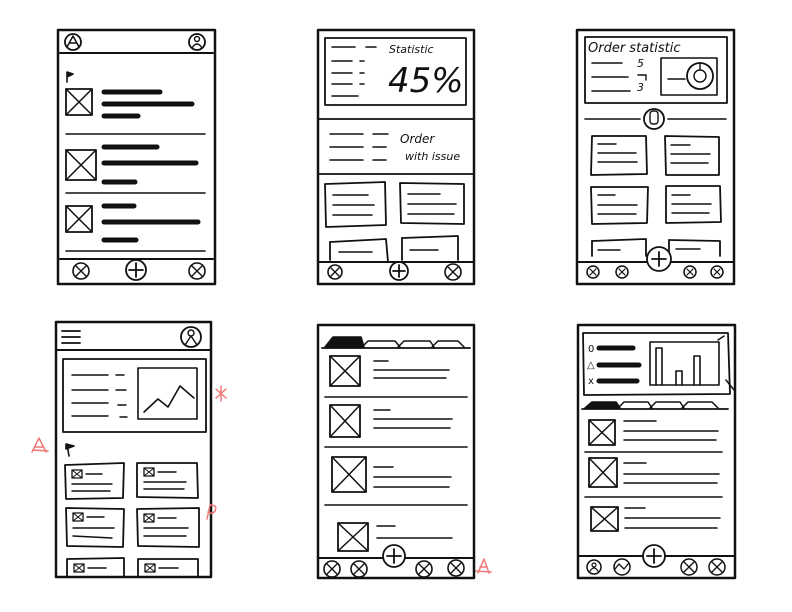  I want to click on section-divider, so click(655, 119).